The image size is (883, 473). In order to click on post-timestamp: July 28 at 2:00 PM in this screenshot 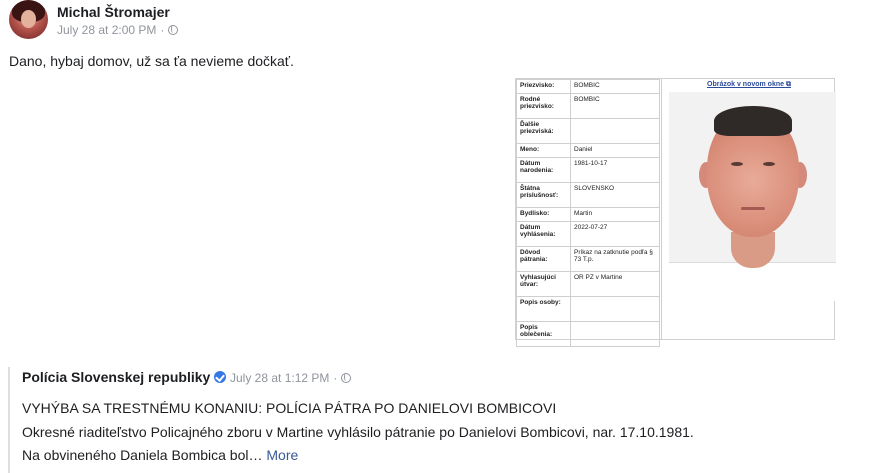, I will do `click(106, 30)`.